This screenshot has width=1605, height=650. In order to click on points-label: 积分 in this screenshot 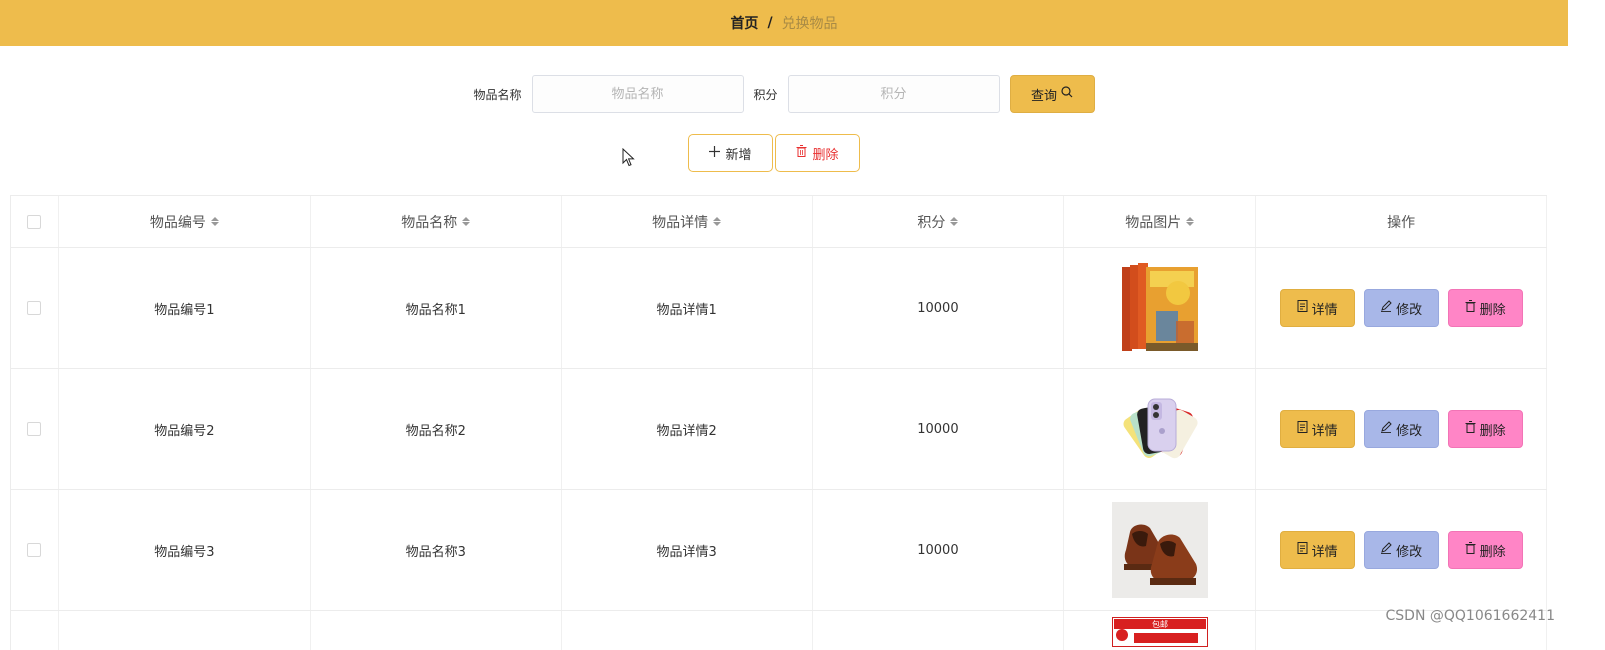, I will do `click(765, 94)`.